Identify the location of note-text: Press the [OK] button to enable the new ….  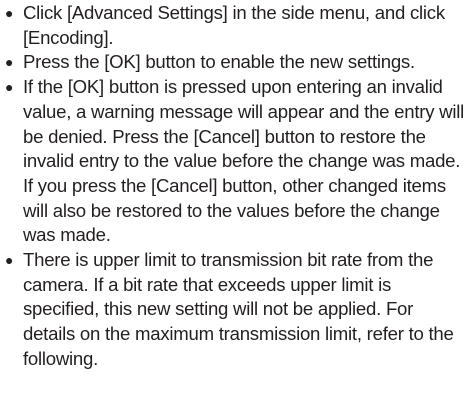
(219, 62).